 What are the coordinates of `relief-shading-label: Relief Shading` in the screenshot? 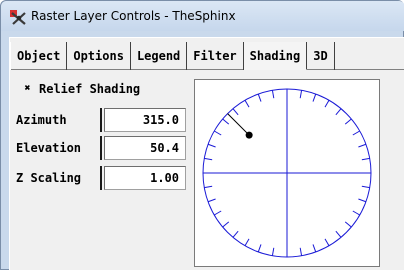 It's located at (90, 89).